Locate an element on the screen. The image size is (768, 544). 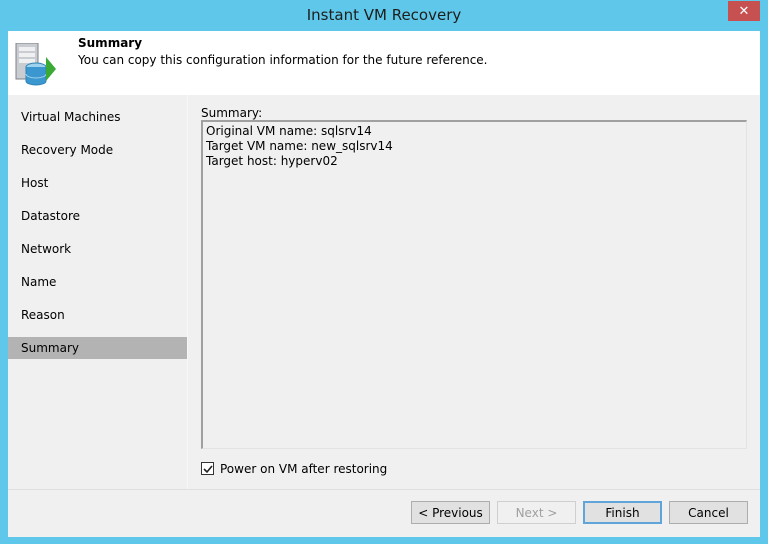
step-summary: Summary is located at coordinates (97, 348).